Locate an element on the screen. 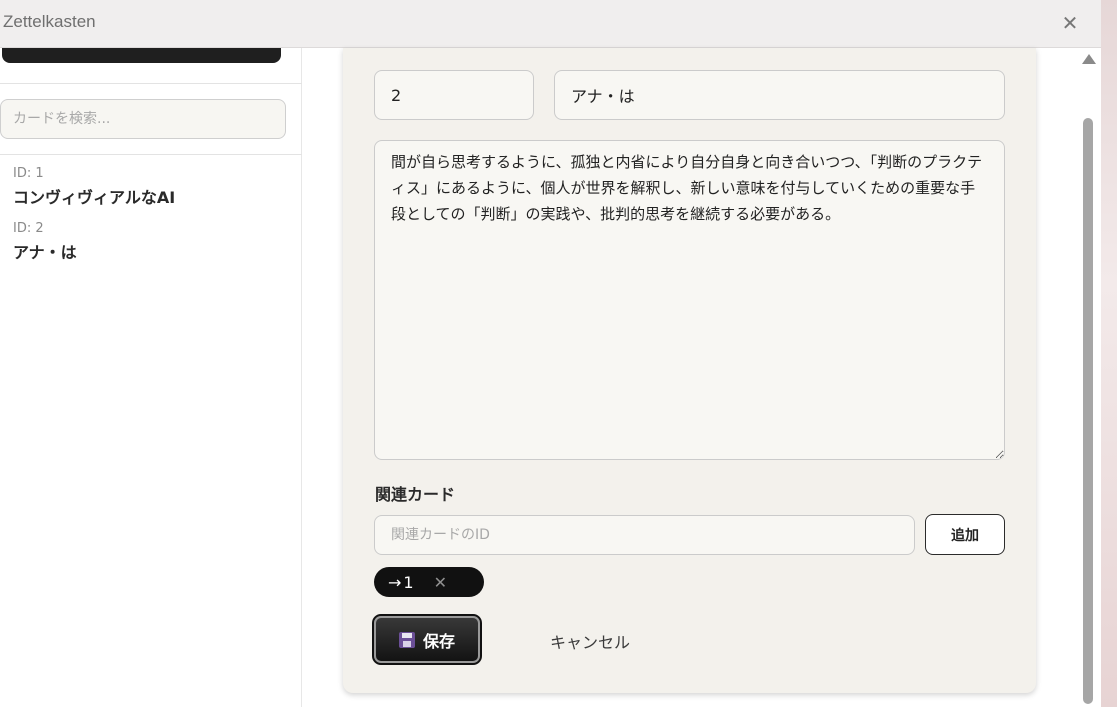  arrow-right-icon: → is located at coordinates (395, 582).